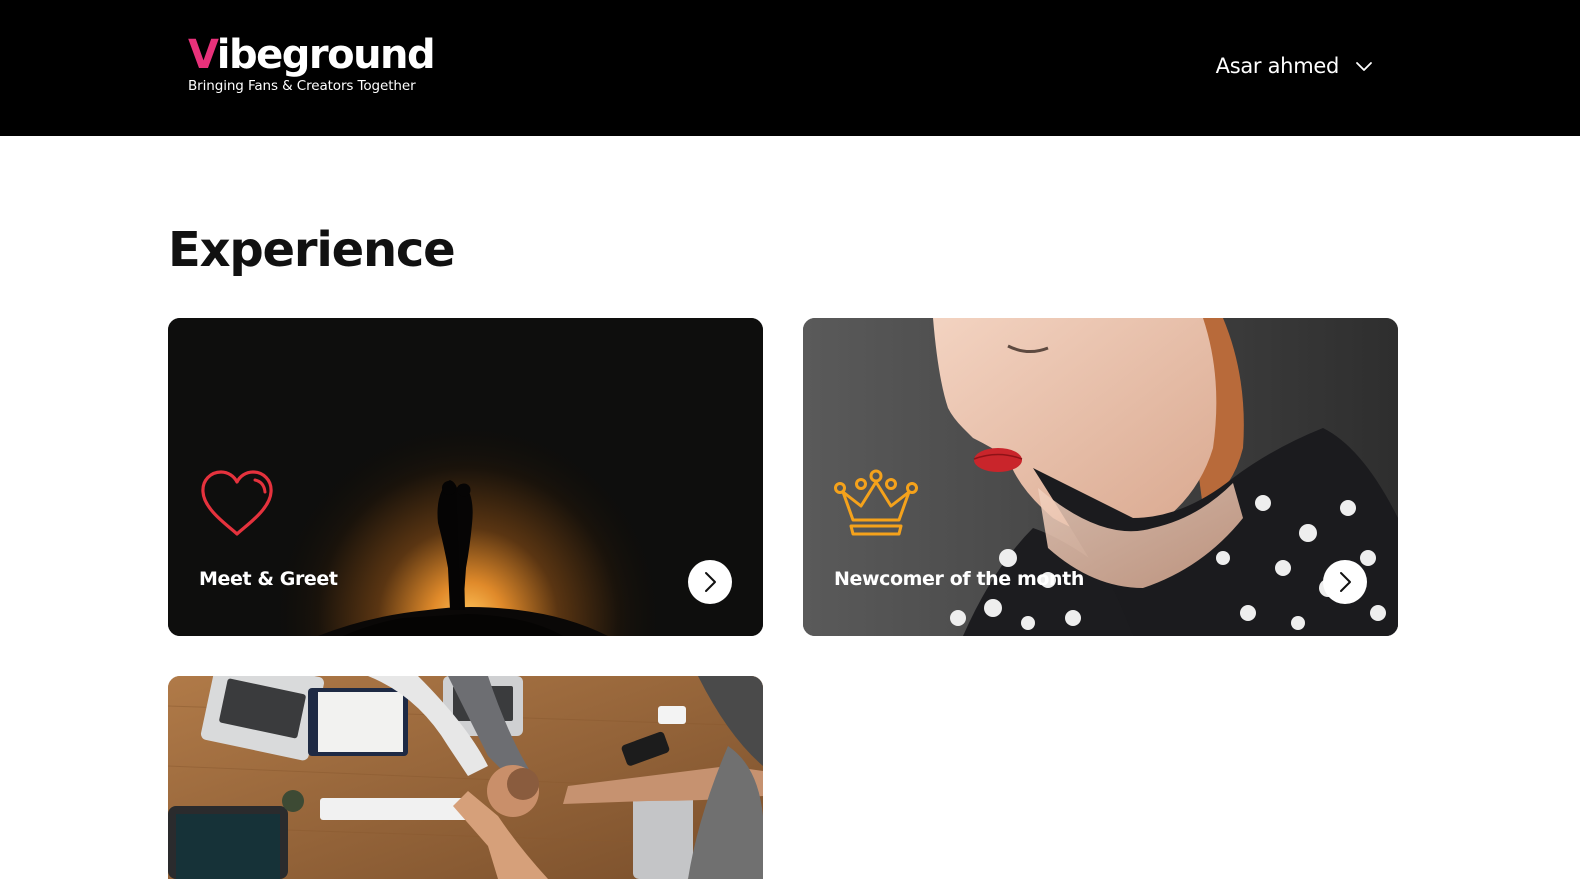 The image size is (1580, 879). I want to click on heart-icon, so click(237, 503).